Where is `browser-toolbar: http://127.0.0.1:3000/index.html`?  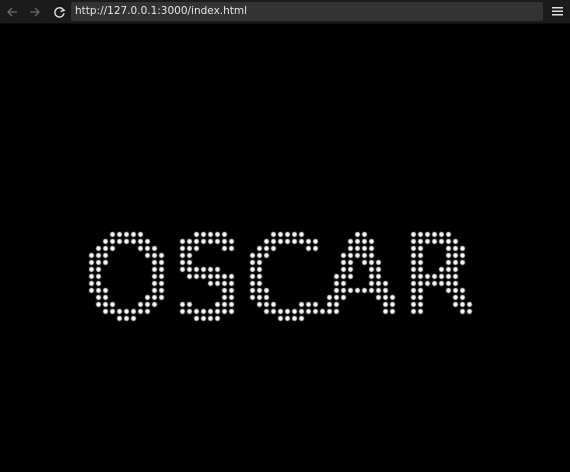
browser-toolbar: http://127.0.0.1:3000/index.html is located at coordinates (285, 12).